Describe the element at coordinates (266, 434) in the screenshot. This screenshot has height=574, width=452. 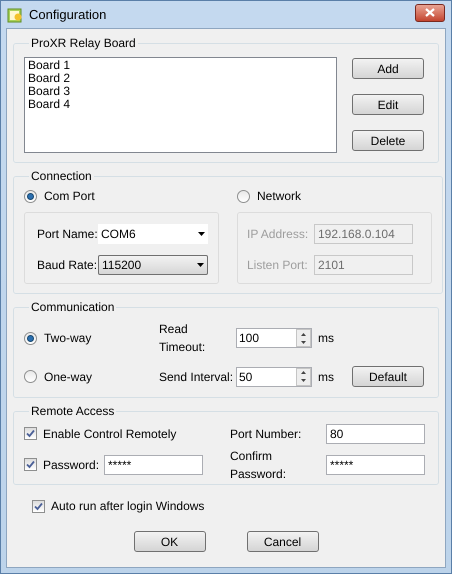
I see `field-label: Port Number:` at that location.